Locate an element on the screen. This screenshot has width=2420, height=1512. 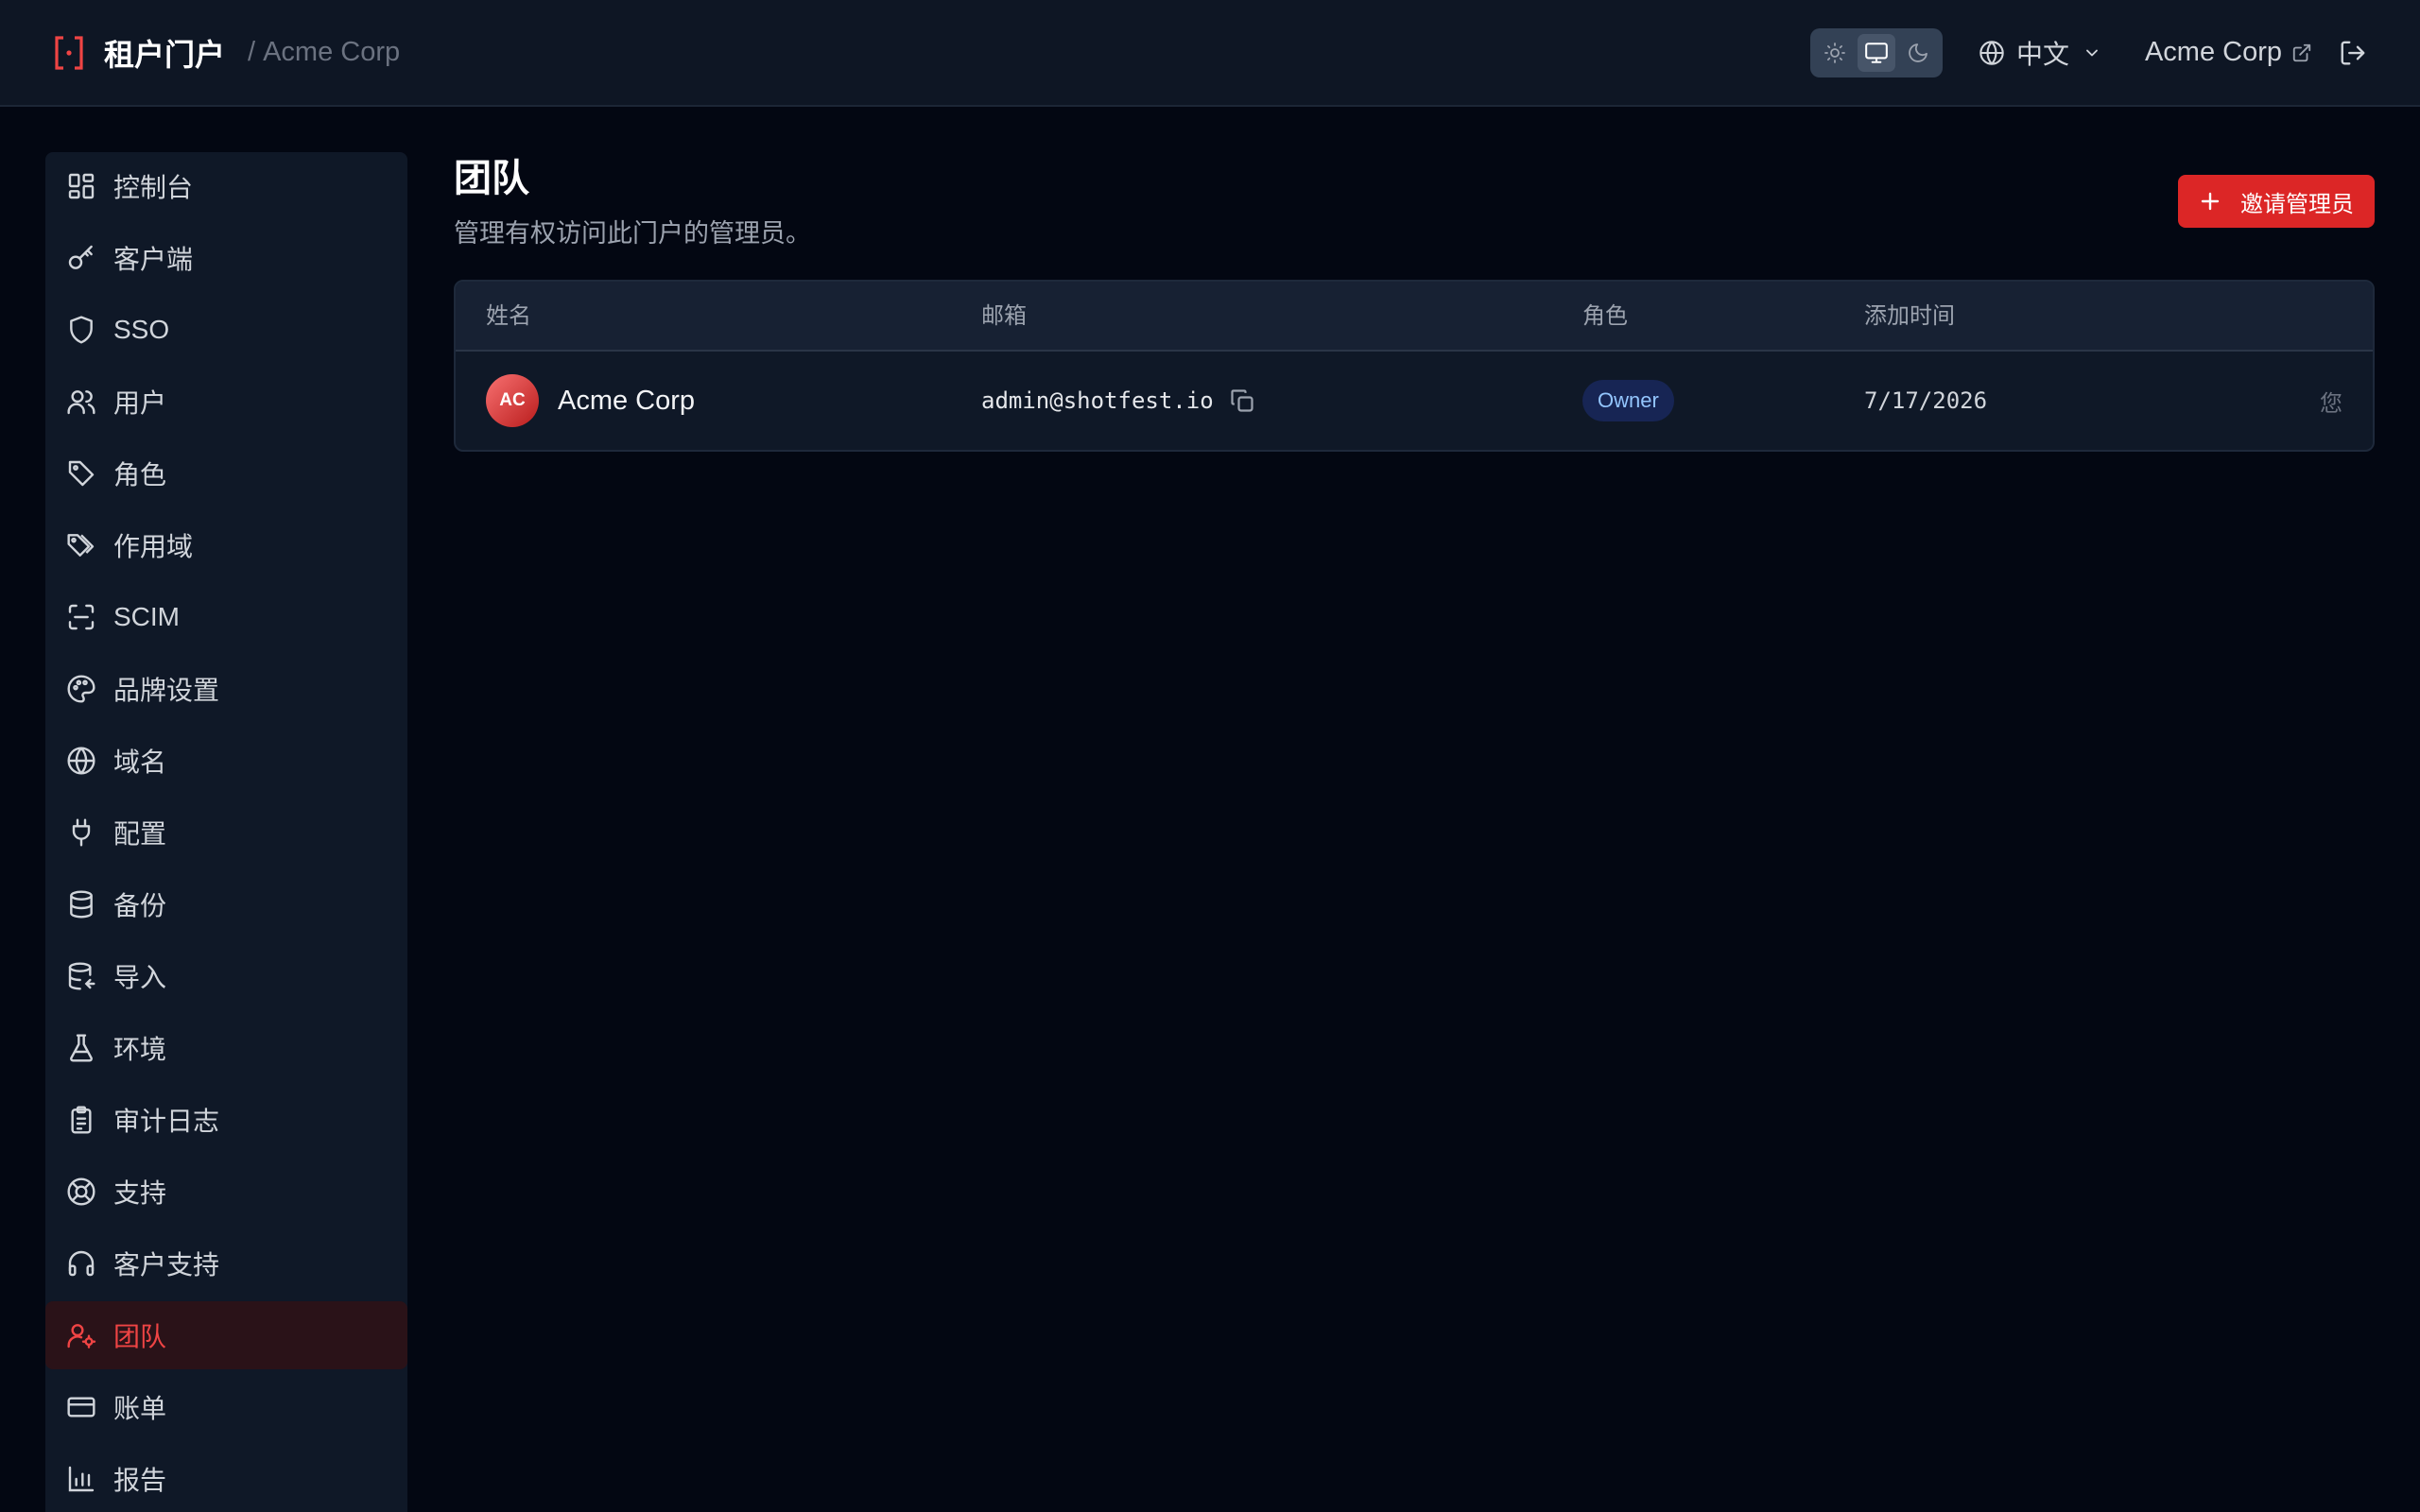
shield-icon is located at coordinates (81, 330).